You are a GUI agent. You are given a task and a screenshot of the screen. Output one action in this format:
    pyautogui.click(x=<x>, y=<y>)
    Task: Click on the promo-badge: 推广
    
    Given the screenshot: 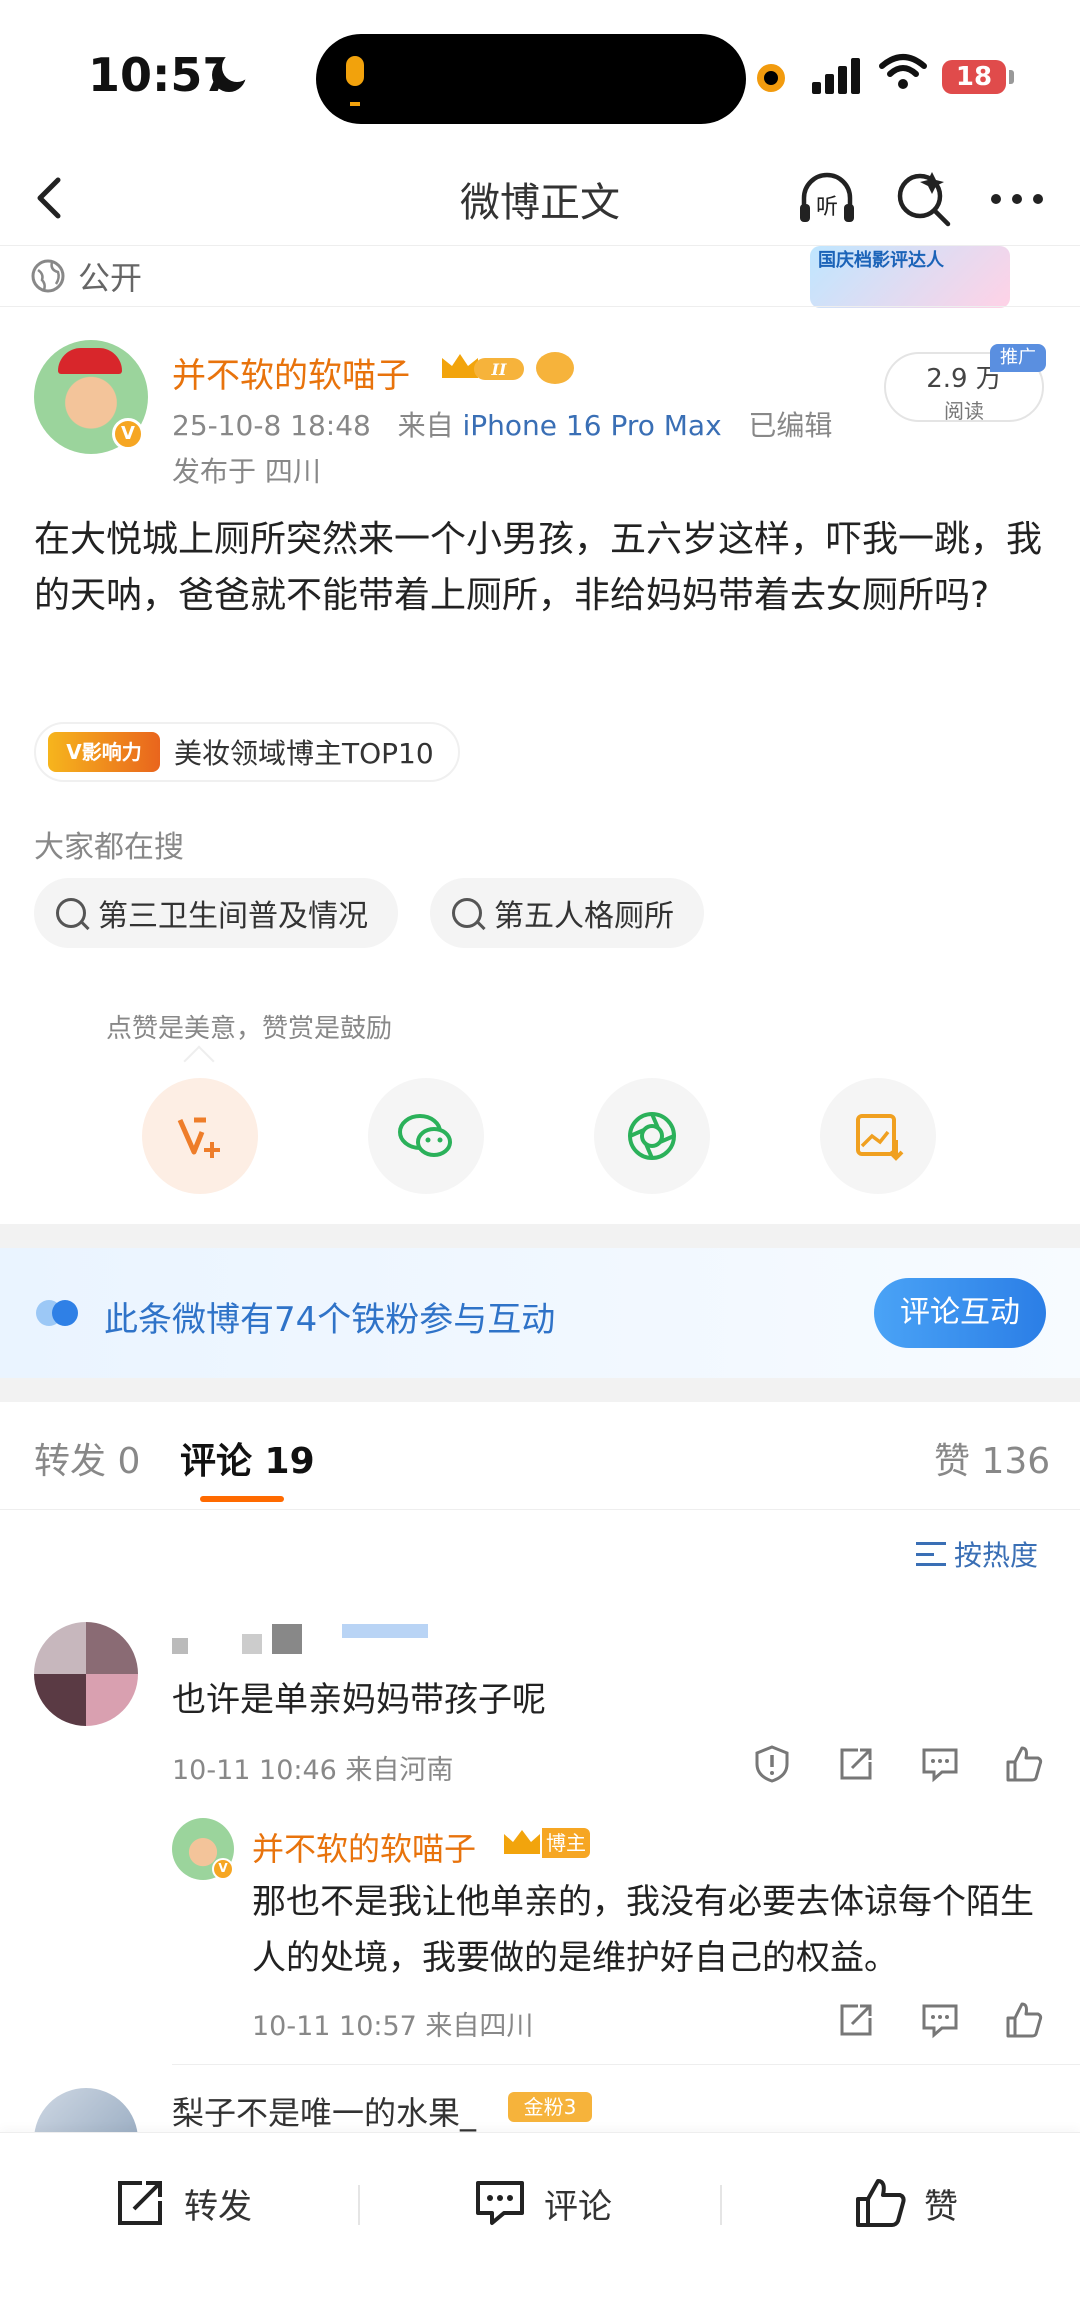 What is the action you would take?
    pyautogui.click(x=1018, y=358)
    